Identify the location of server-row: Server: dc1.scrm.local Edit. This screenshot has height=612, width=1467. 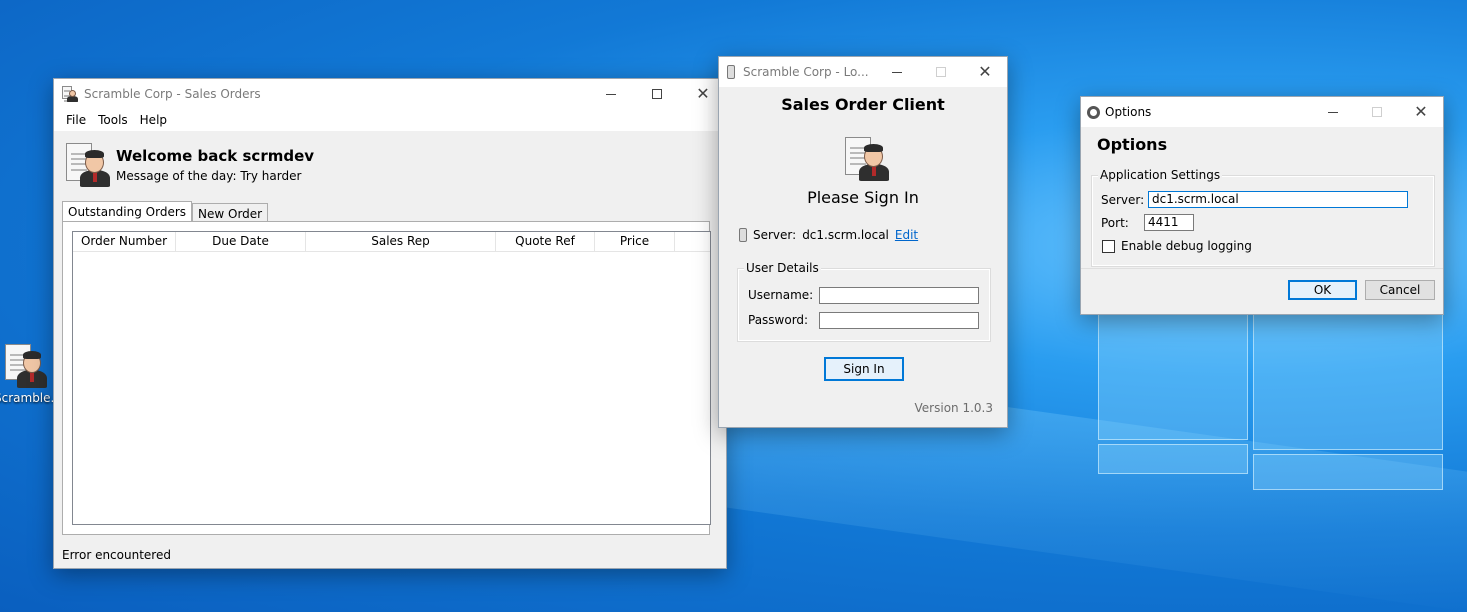
(828, 235).